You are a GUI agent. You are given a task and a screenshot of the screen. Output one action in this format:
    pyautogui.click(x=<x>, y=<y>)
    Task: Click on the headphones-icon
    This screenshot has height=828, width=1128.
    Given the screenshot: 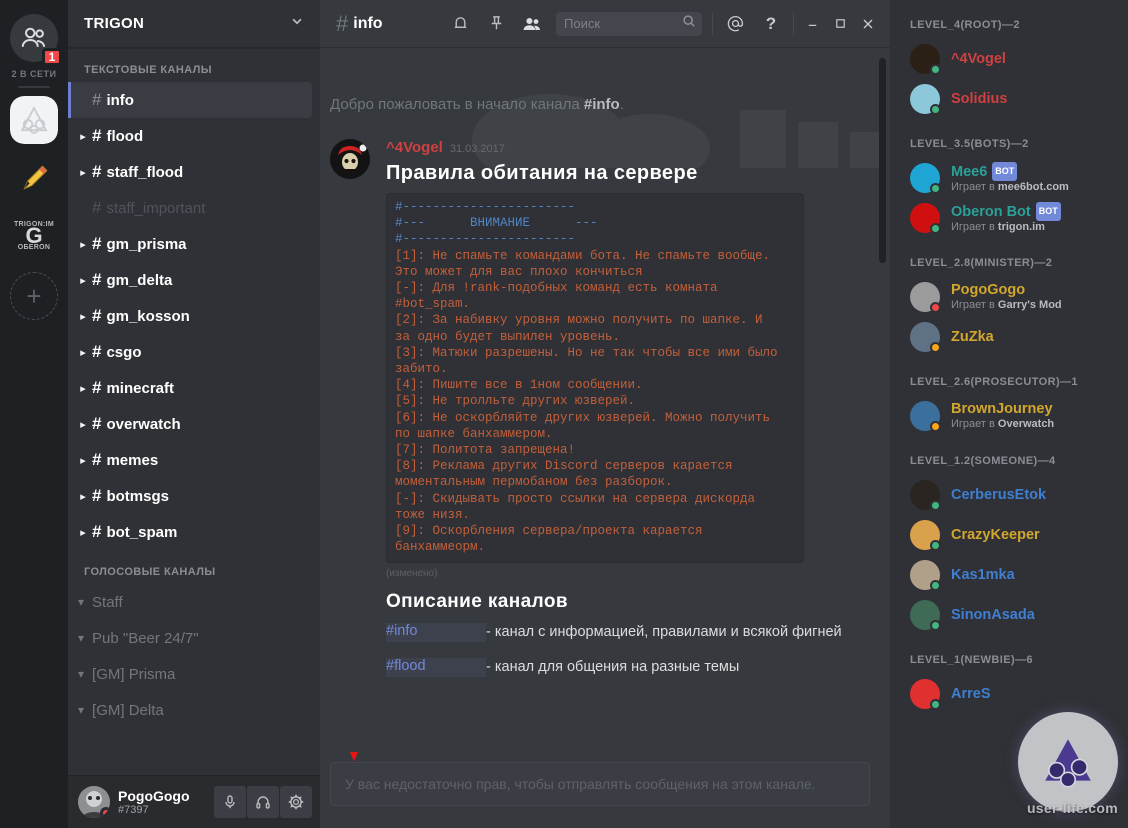 What is the action you would take?
    pyautogui.click(x=263, y=802)
    